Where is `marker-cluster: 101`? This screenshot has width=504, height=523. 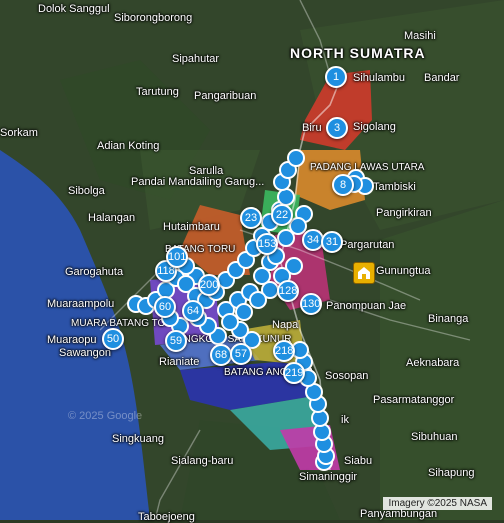
marker-cluster: 101 is located at coordinates (177, 257).